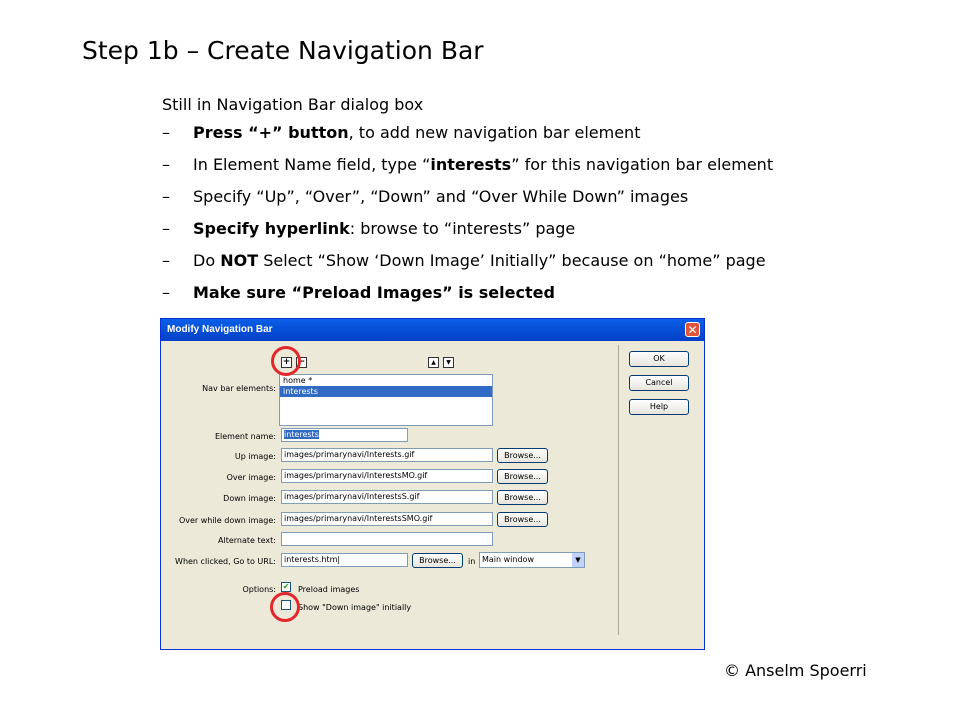 The width and height of the screenshot is (960, 720). I want to click on over-image-label: Over image:, so click(251, 477).